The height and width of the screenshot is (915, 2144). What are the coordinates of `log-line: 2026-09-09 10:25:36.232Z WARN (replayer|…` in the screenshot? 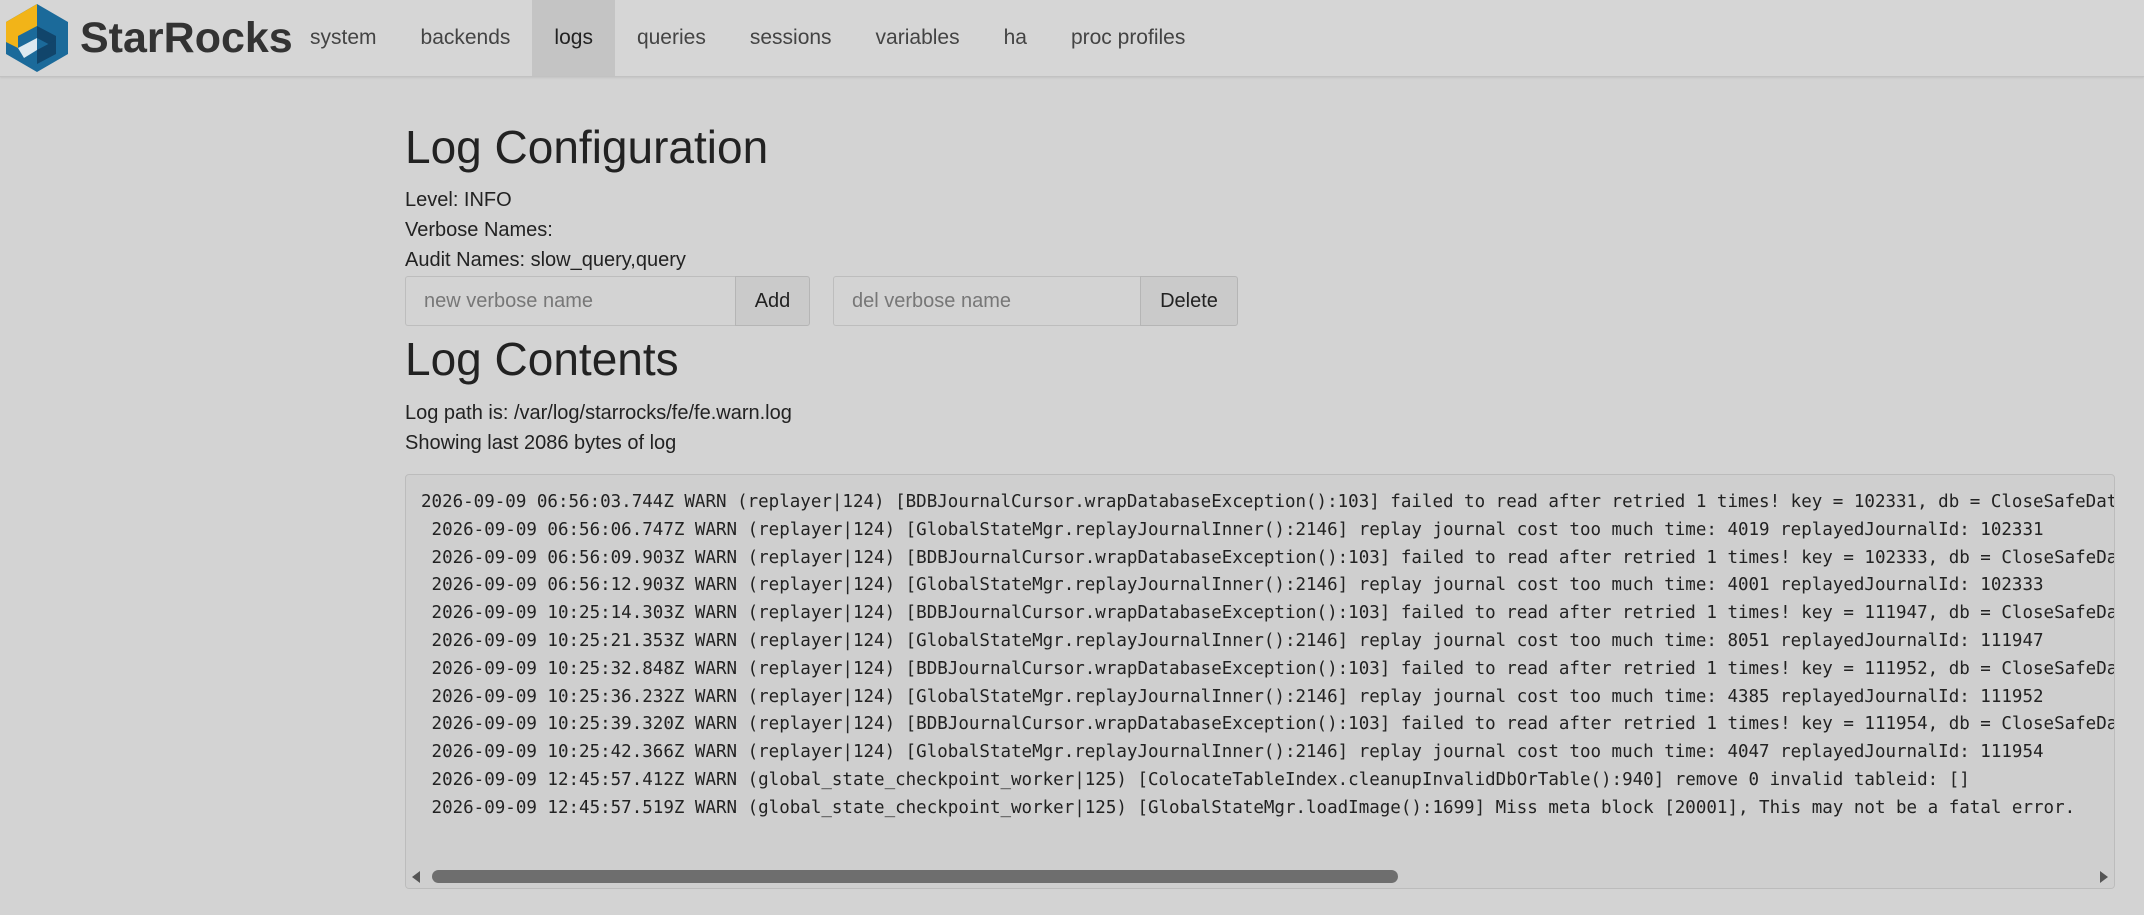 It's located at (1232, 696).